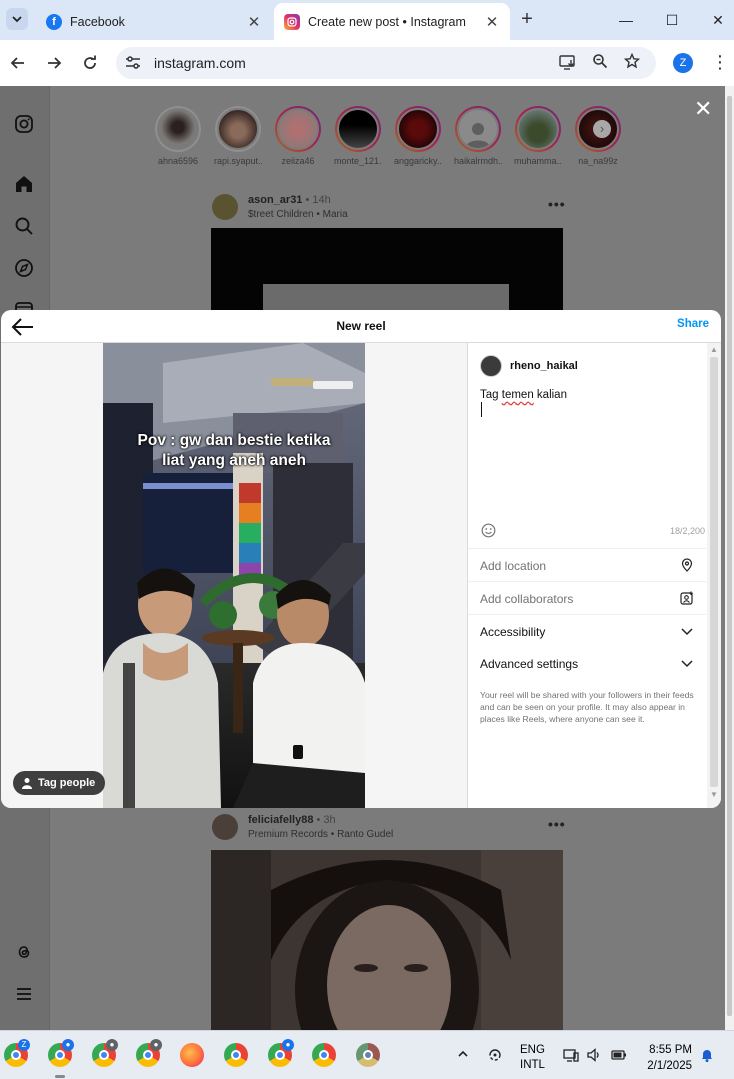  Describe the element at coordinates (463, 1056) in the screenshot. I see `chevron-up-icon` at that location.